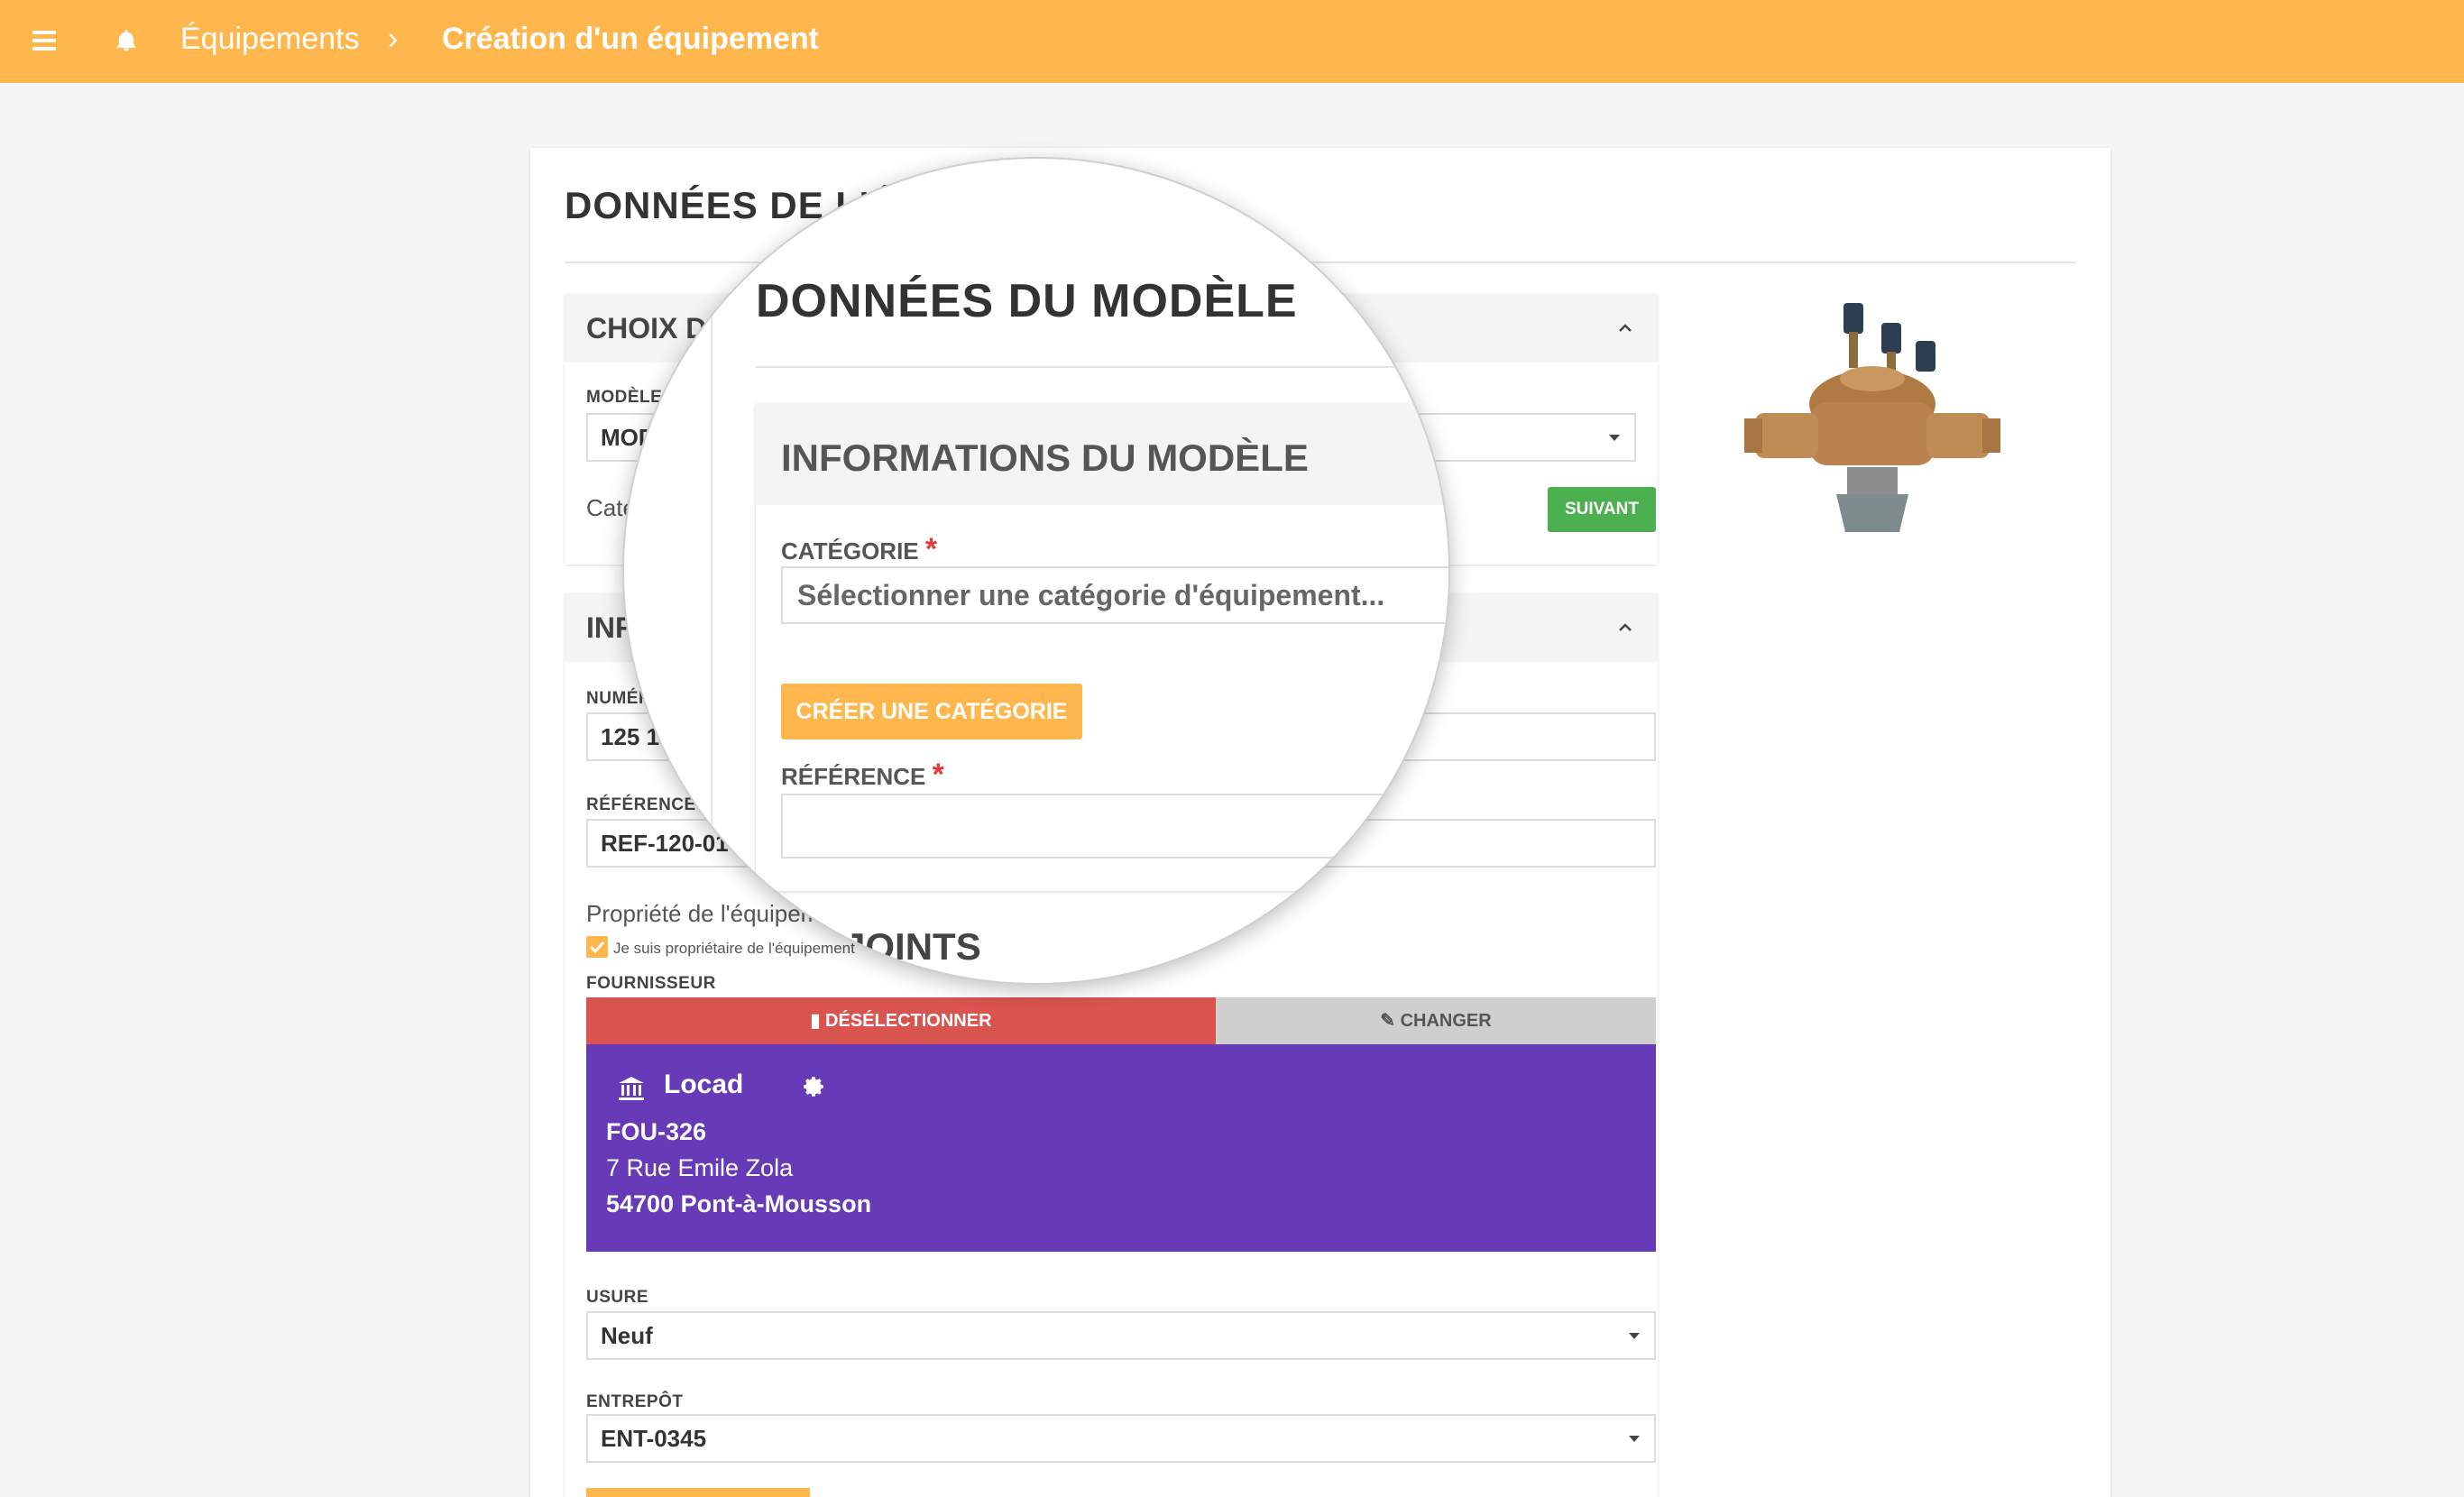 This screenshot has height=1497, width=2464. I want to click on next-button: SUIVANT, so click(1602, 509).